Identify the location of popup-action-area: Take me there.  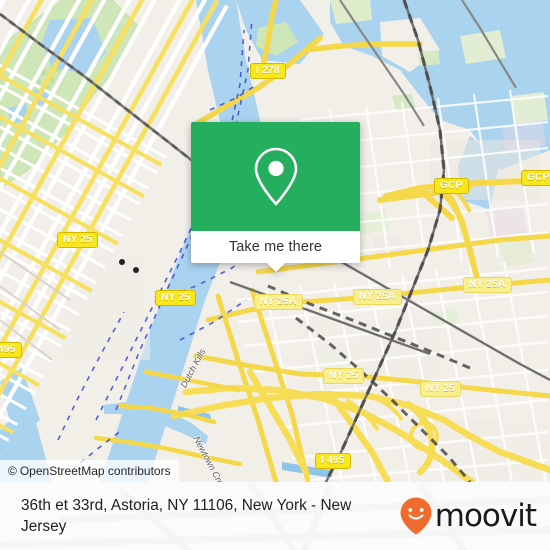
(275, 251).